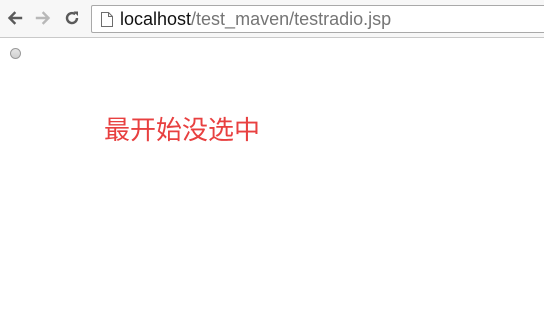 The width and height of the screenshot is (544, 335). I want to click on url-text: localhost/test_maven/testradio.jsp, so click(255, 19).